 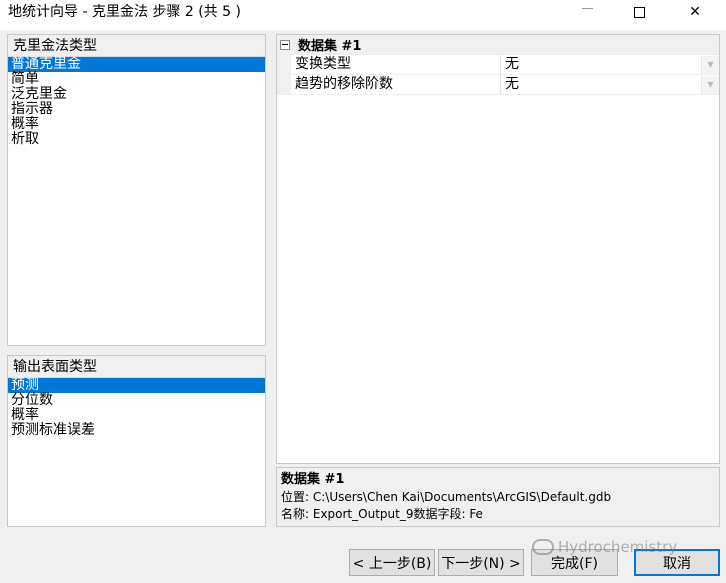 What do you see at coordinates (136, 124) in the screenshot?
I see `kriging-type-item-probability: 概率` at bounding box center [136, 124].